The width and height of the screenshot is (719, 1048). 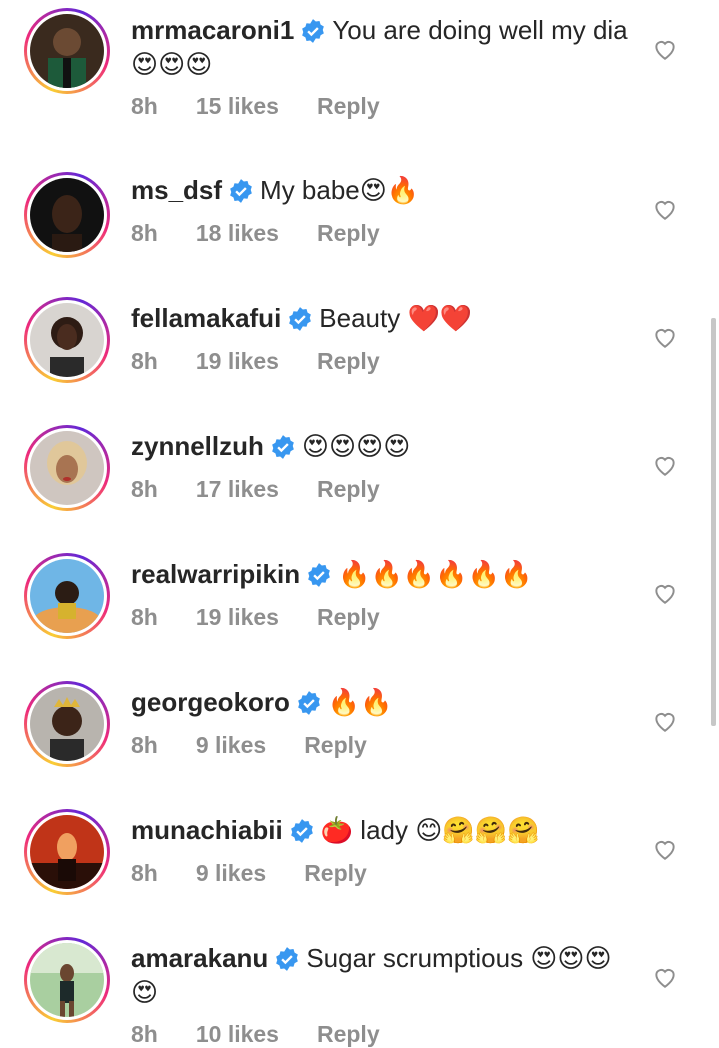 What do you see at coordinates (210, 702) in the screenshot?
I see `username: georgeokoro` at bounding box center [210, 702].